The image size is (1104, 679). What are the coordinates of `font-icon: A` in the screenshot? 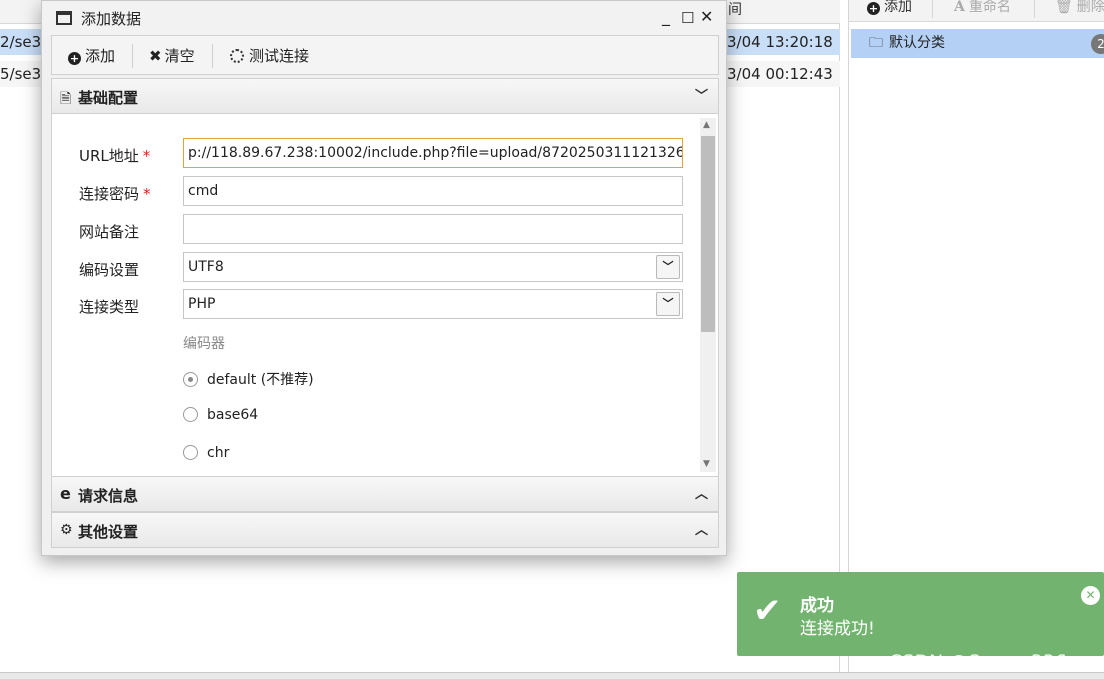 It's located at (959, 7).